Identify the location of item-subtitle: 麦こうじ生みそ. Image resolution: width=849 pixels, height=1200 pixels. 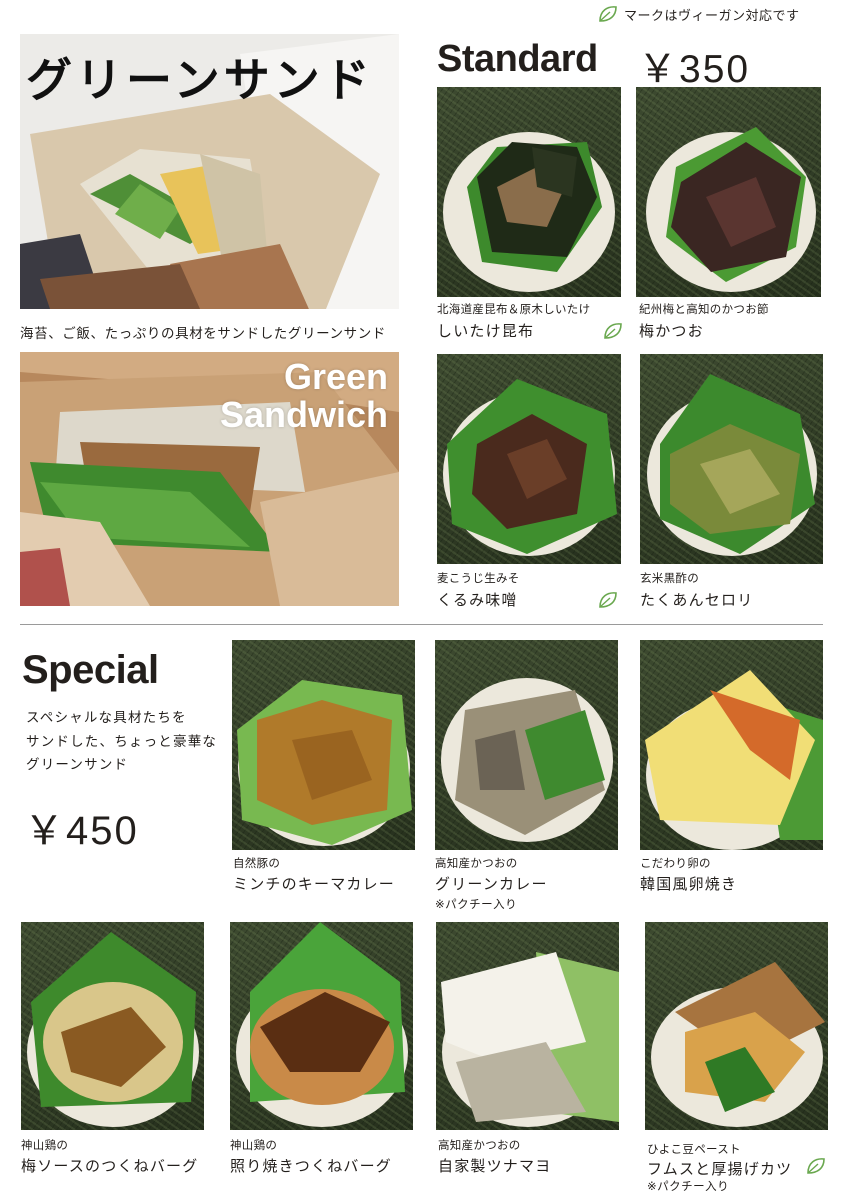
(478, 578).